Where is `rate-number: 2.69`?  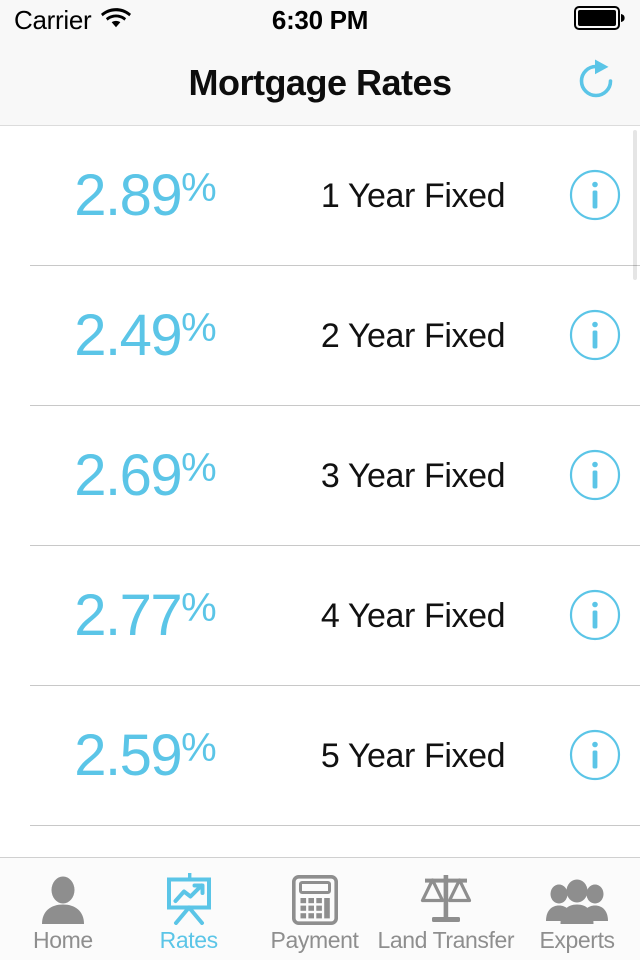
rate-number: 2.69 is located at coordinates (128, 475).